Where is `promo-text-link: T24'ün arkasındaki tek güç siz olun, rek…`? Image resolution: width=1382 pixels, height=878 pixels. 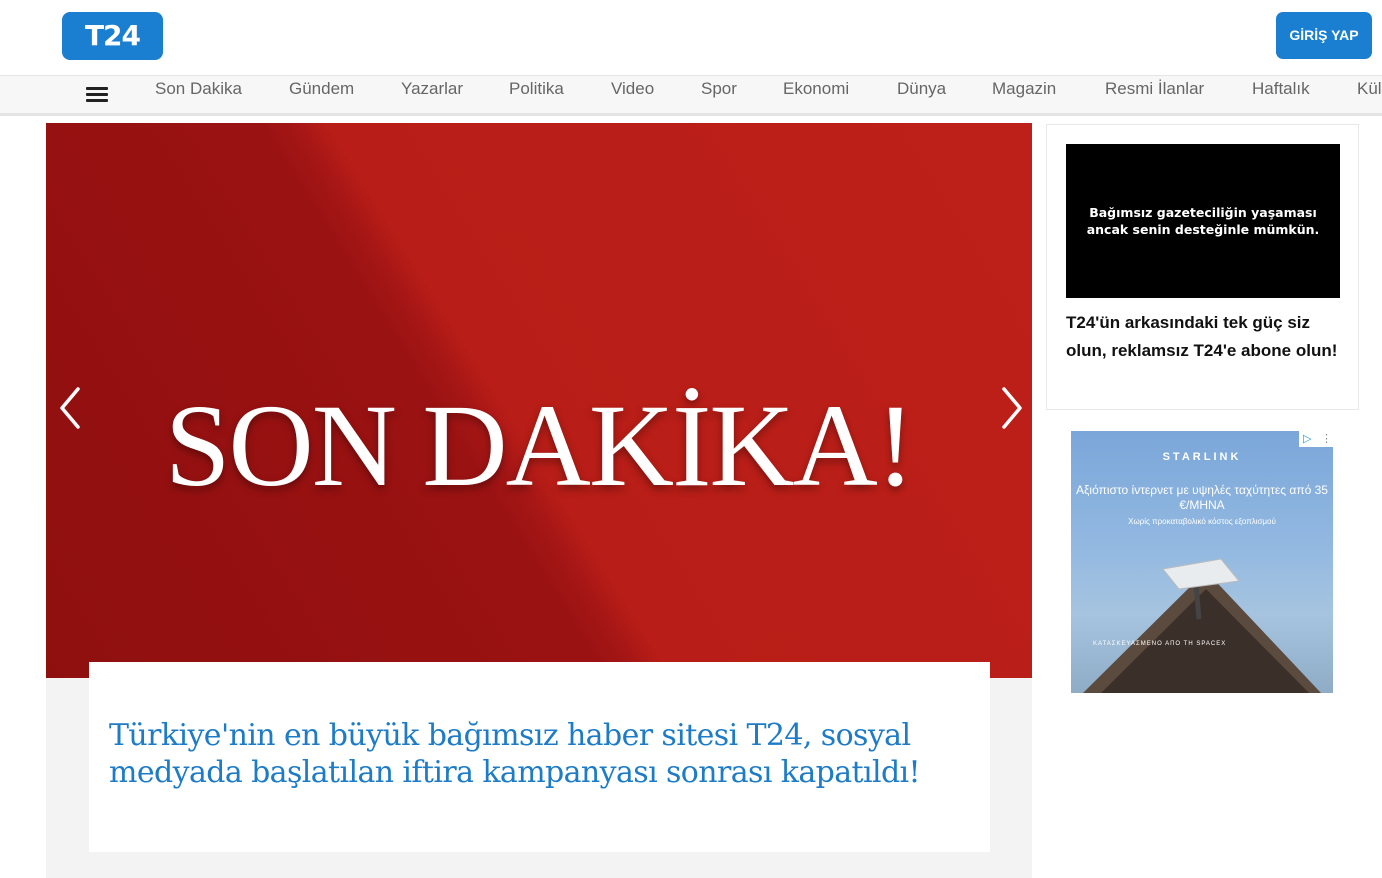 promo-text-link: T24'ün arkasındaki tek güç siz olun, rek… is located at coordinates (1206, 337).